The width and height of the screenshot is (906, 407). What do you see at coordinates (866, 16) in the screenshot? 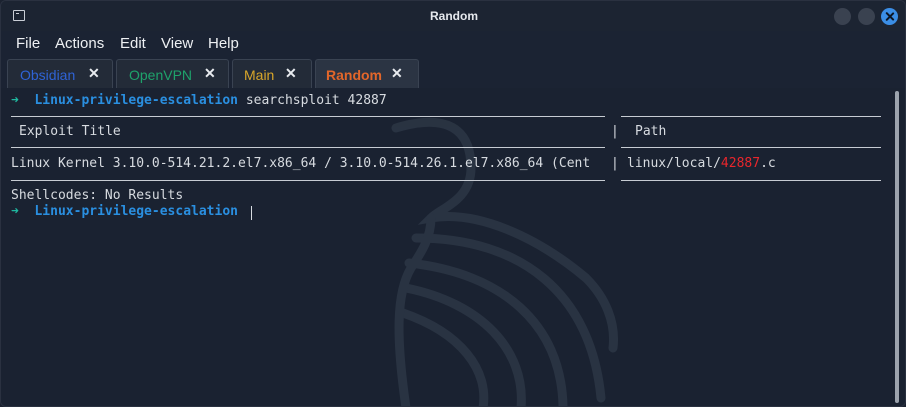
I see `maximize-button` at bounding box center [866, 16].